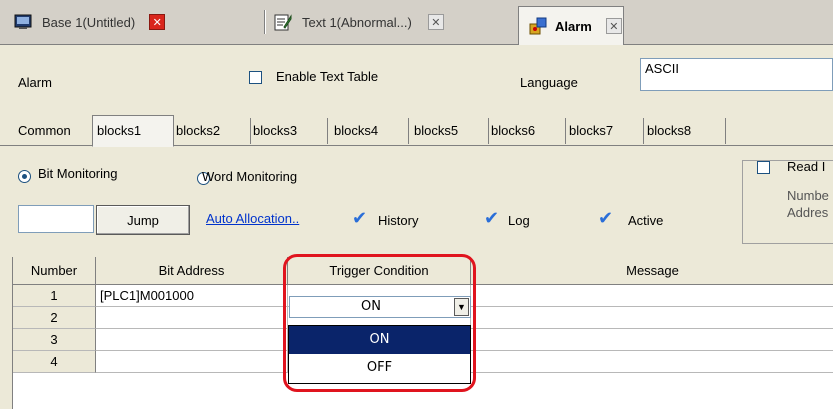 Image resolution: width=833 pixels, height=409 pixels. What do you see at coordinates (283, 22) in the screenshot?
I see `text-edit-icon` at bounding box center [283, 22].